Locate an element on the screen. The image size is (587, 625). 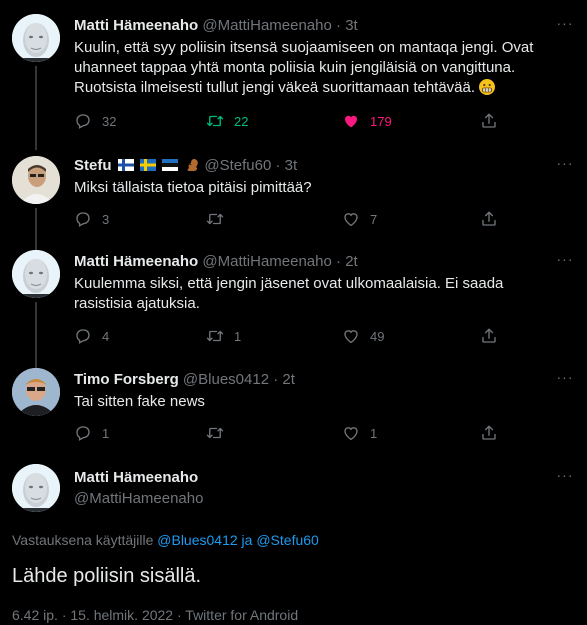
display-name: Timo Forsberg is located at coordinates (126, 379).